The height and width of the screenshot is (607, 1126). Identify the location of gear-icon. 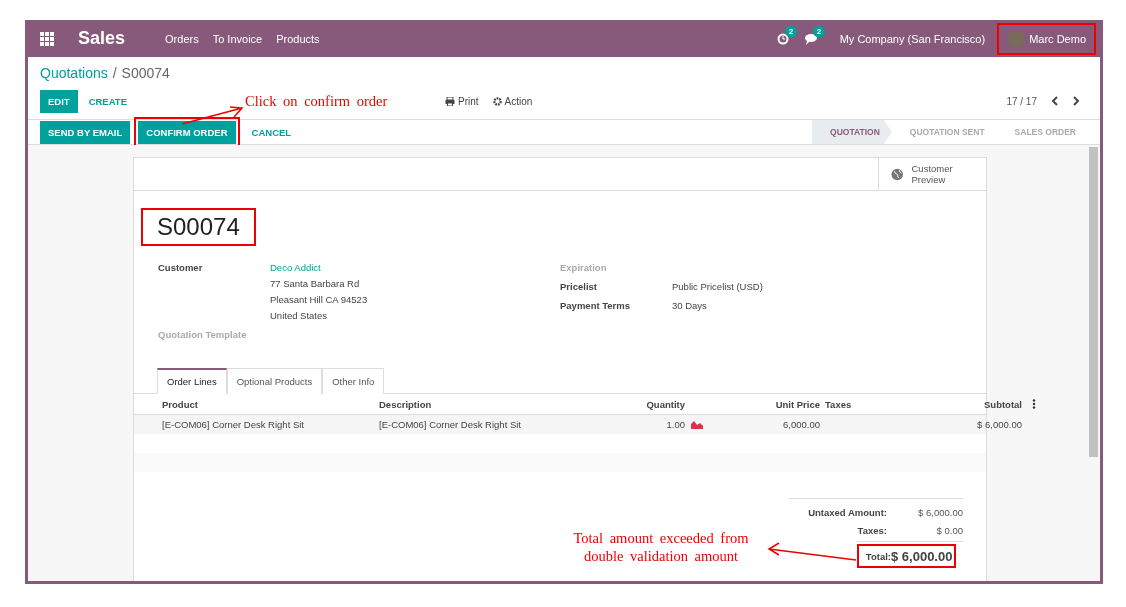
(497, 101).